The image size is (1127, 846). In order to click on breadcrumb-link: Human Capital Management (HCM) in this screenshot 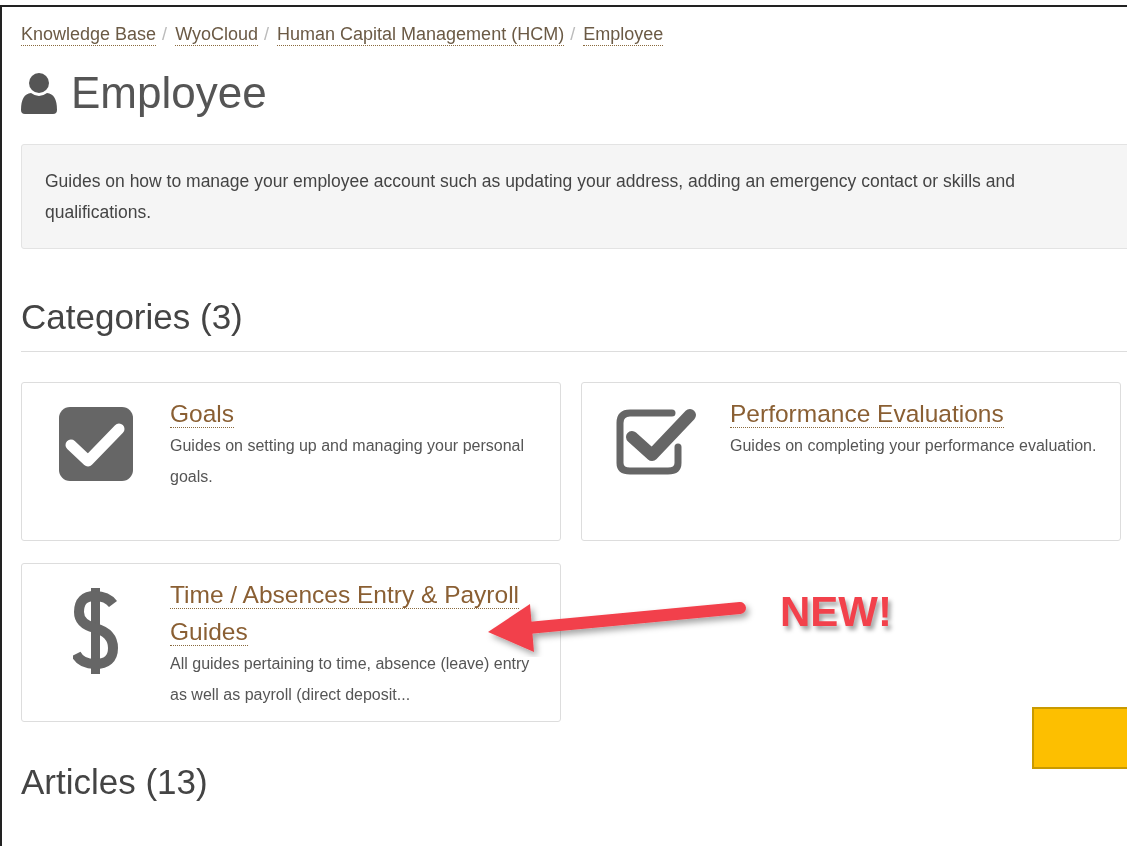, I will do `click(421, 35)`.